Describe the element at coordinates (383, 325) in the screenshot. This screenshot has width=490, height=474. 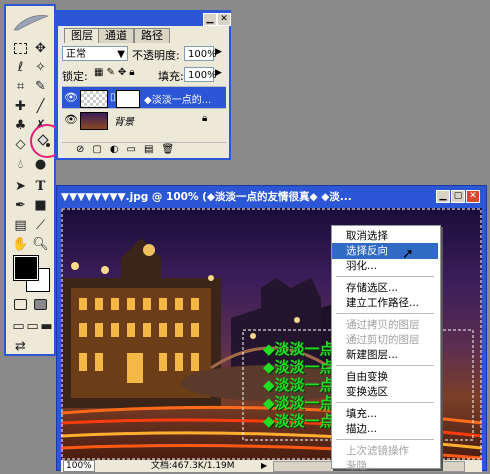
I see `menu-item: 通过拷贝的图层` at that location.